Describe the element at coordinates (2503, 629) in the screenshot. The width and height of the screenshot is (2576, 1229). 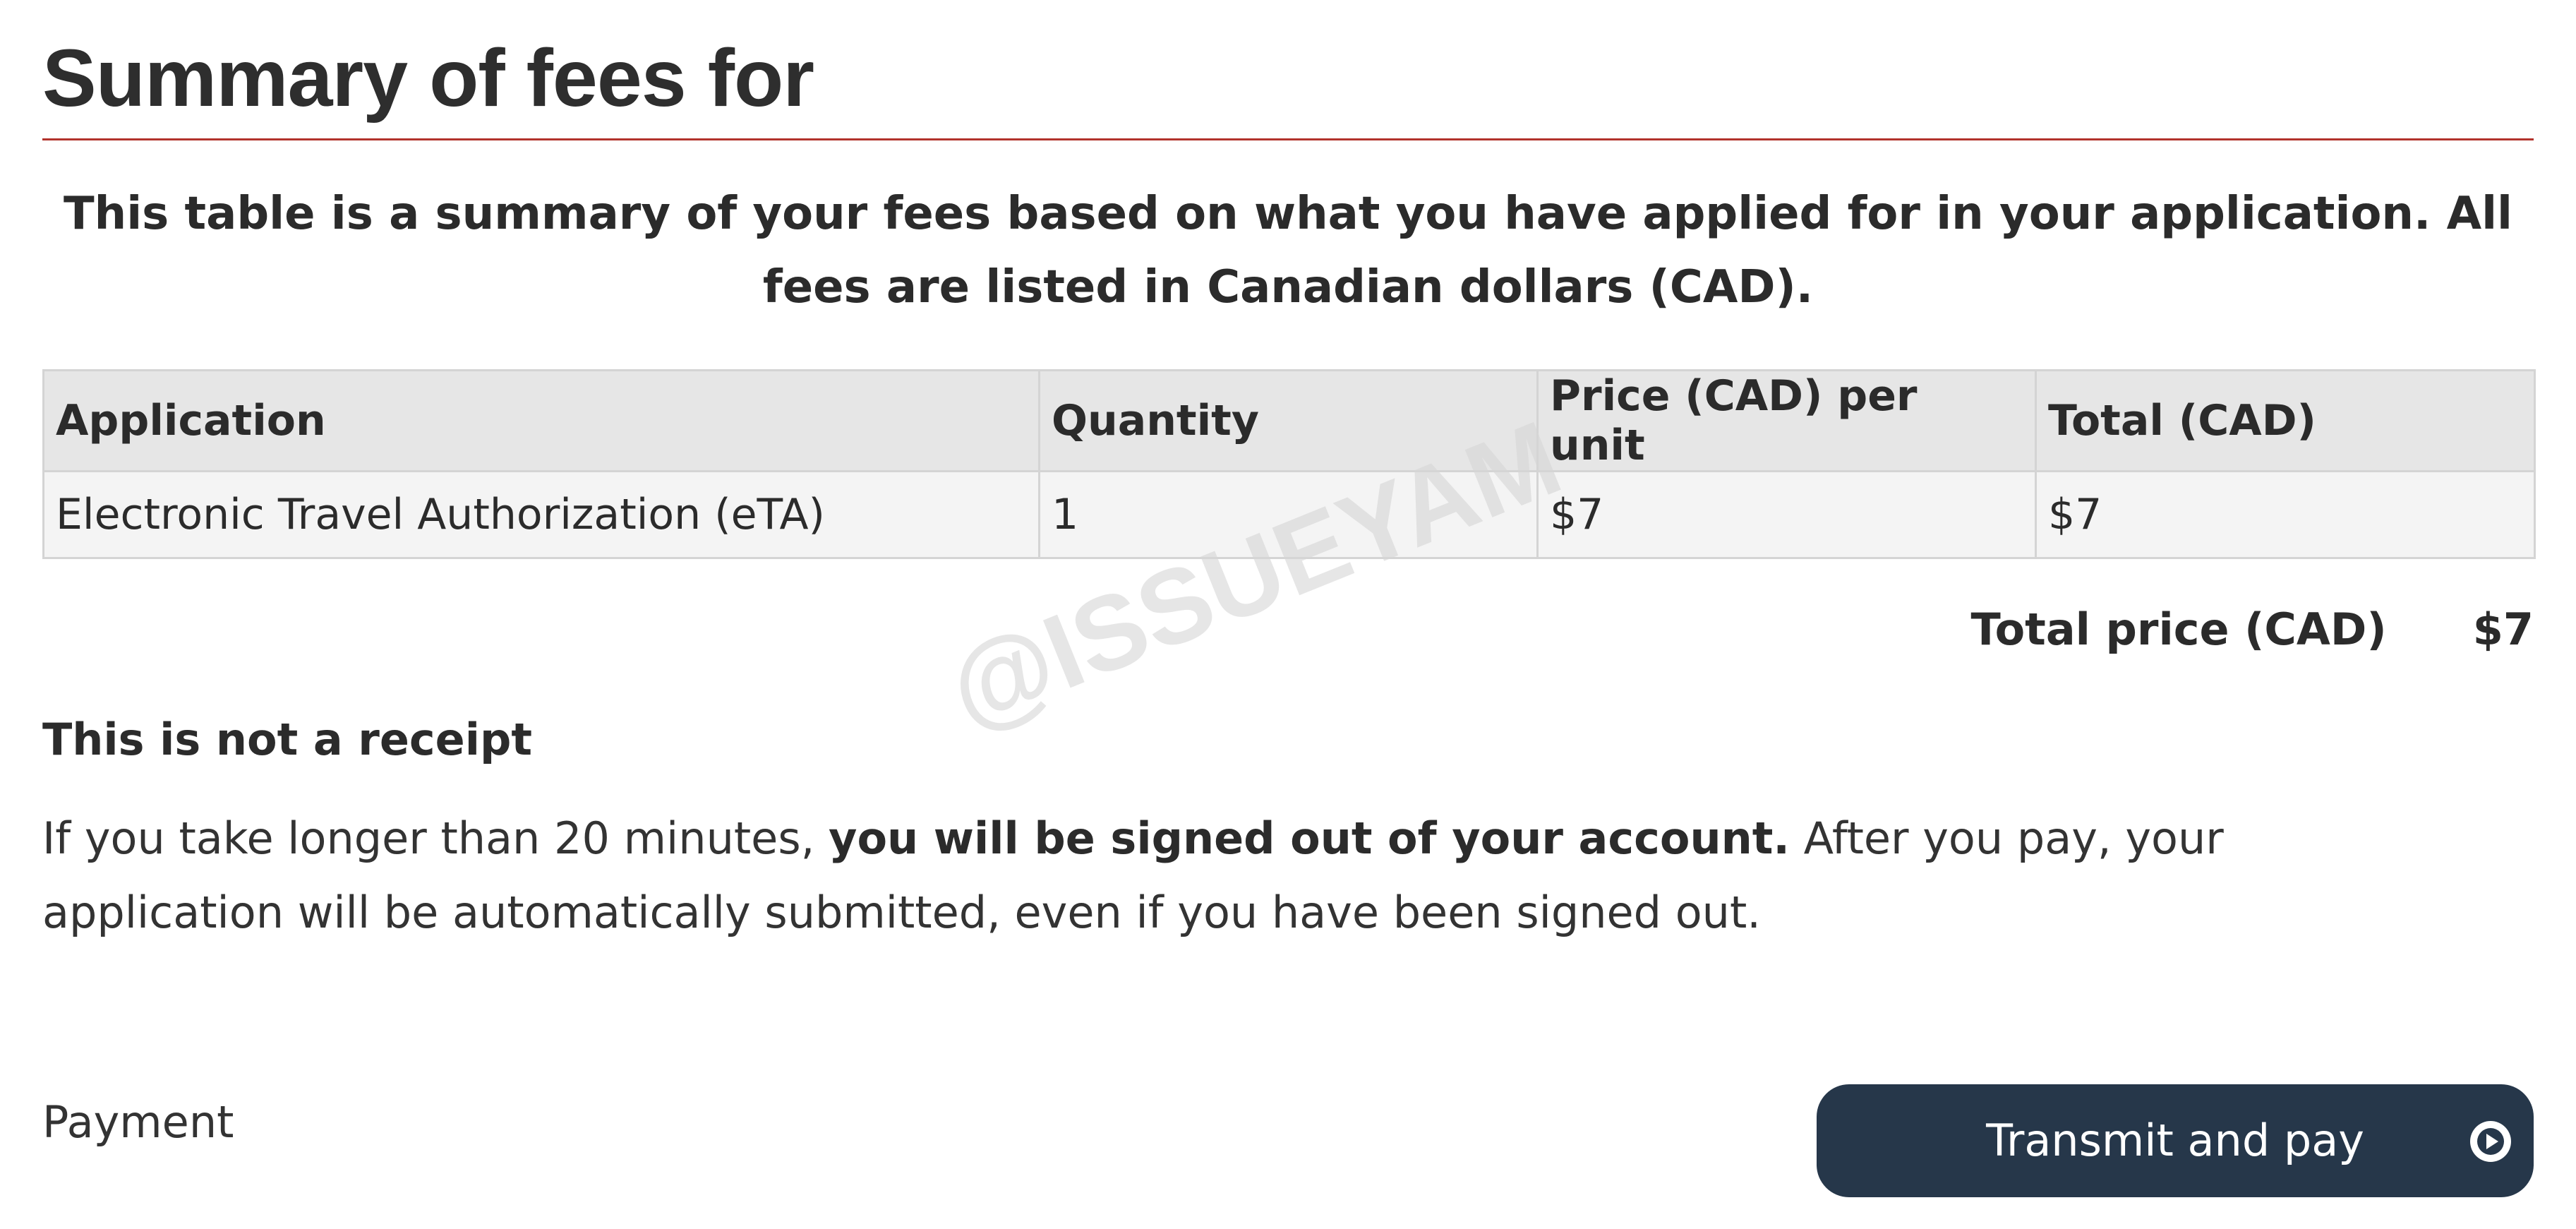
I see `total-price-value: $7` at that location.